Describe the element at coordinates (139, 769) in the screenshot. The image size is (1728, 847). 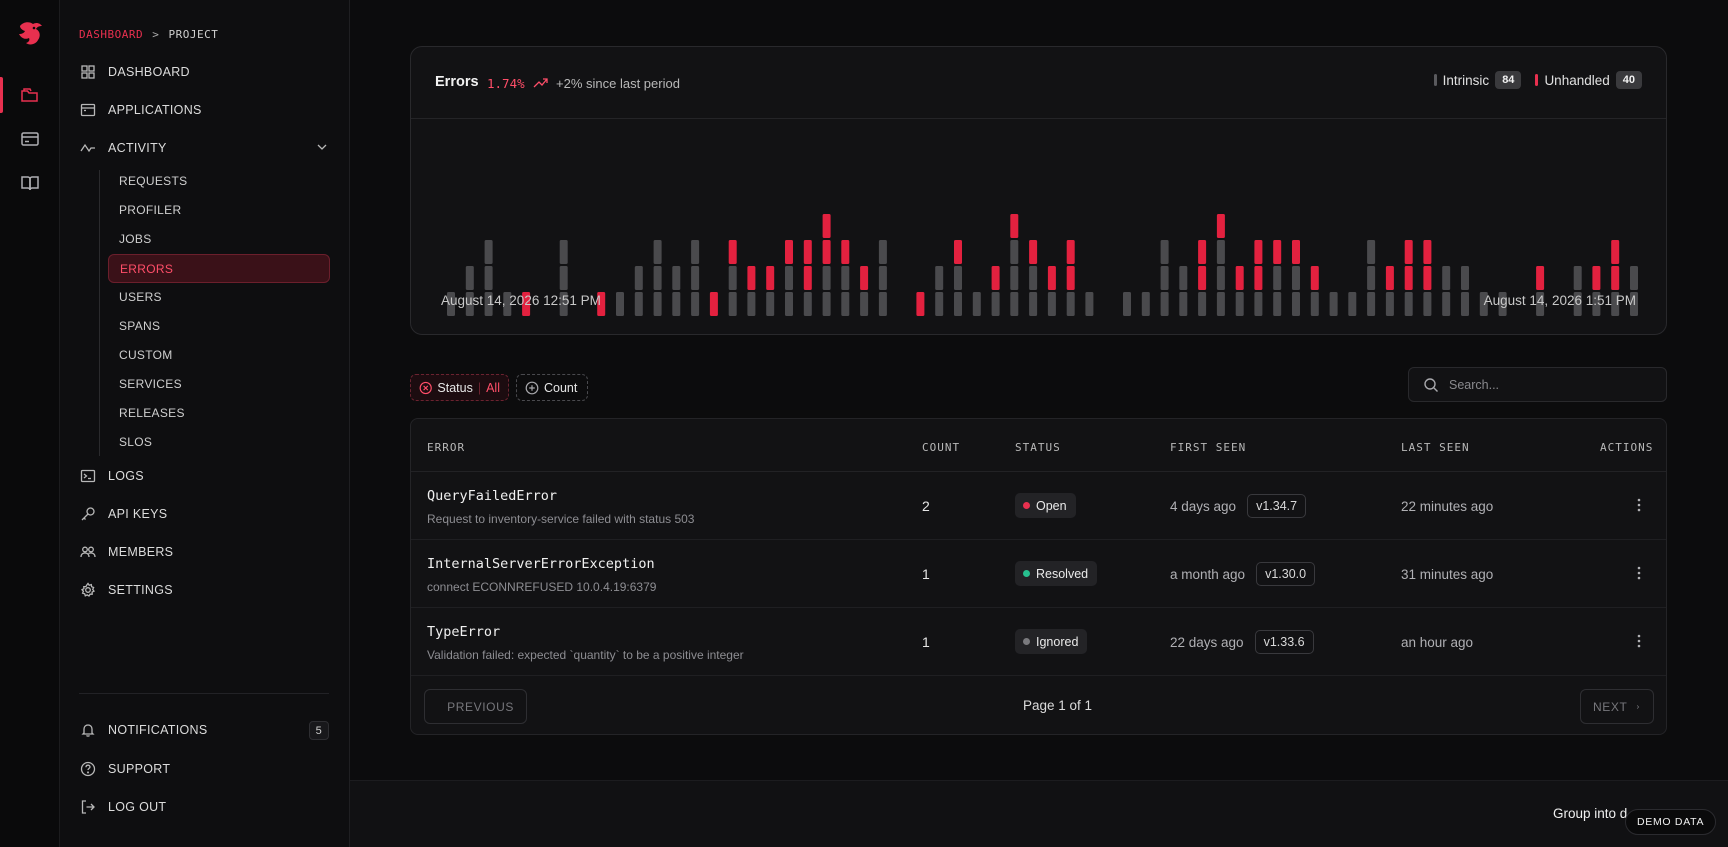
I see `nav-support-label: SUPPORT` at that location.